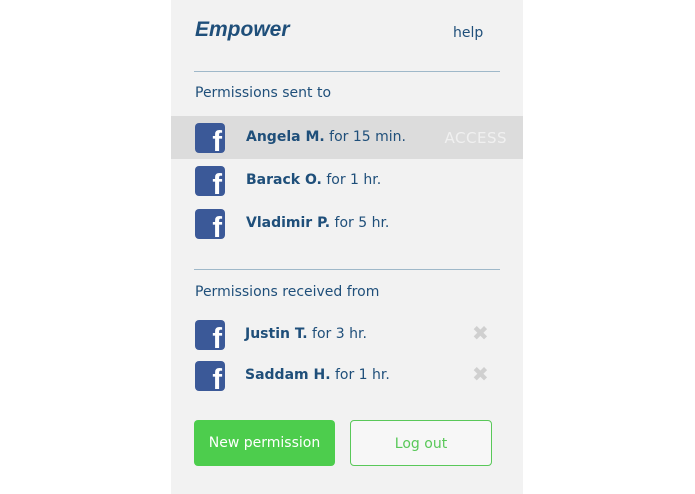 The height and width of the screenshot is (494, 695). I want to click on sent-row: f Angela M. for 15 min. ACCESS, so click(347, 137).